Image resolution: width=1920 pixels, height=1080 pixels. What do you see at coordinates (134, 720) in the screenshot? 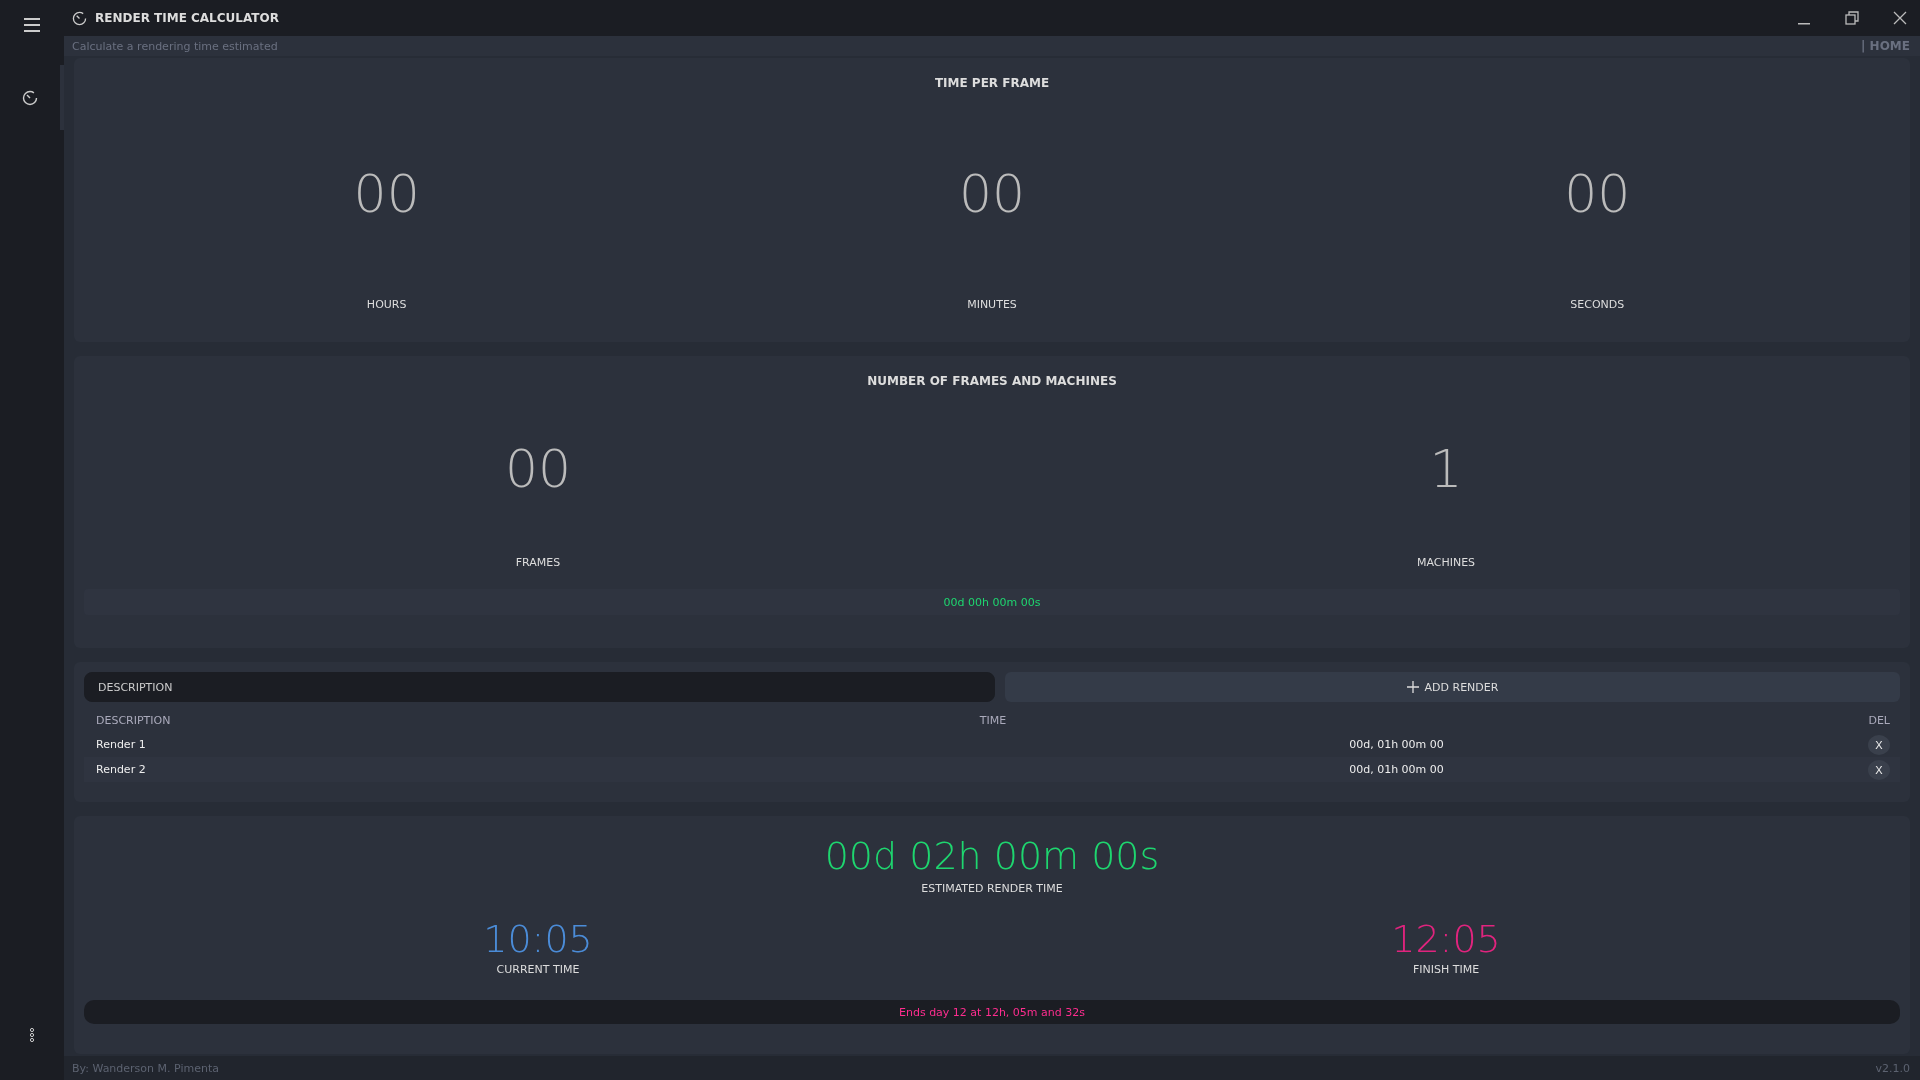
I see `column-header: DESCRIPTION` at bounding box center [134, 720].